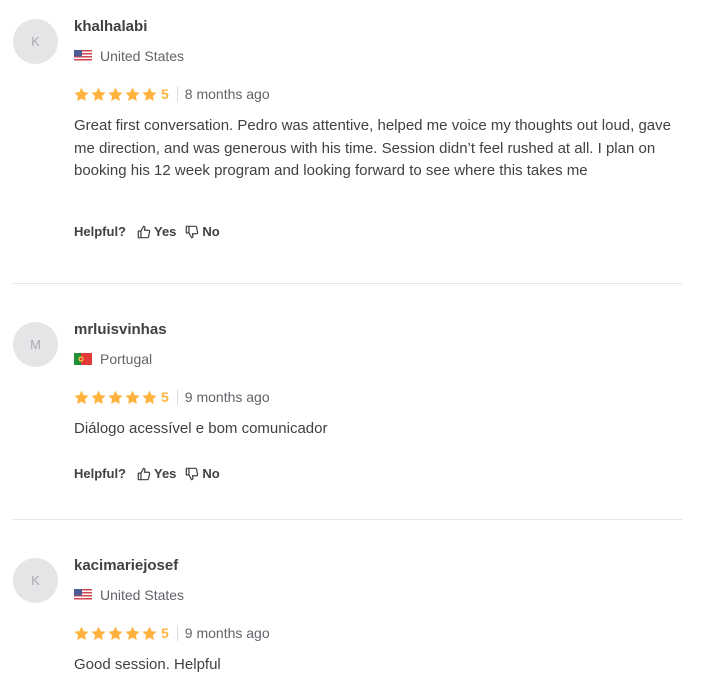 This screenshot has height=687, width=706. Describe the element at coordinates (35, 344) in the screenshot. I see `avatar: M` at that location.